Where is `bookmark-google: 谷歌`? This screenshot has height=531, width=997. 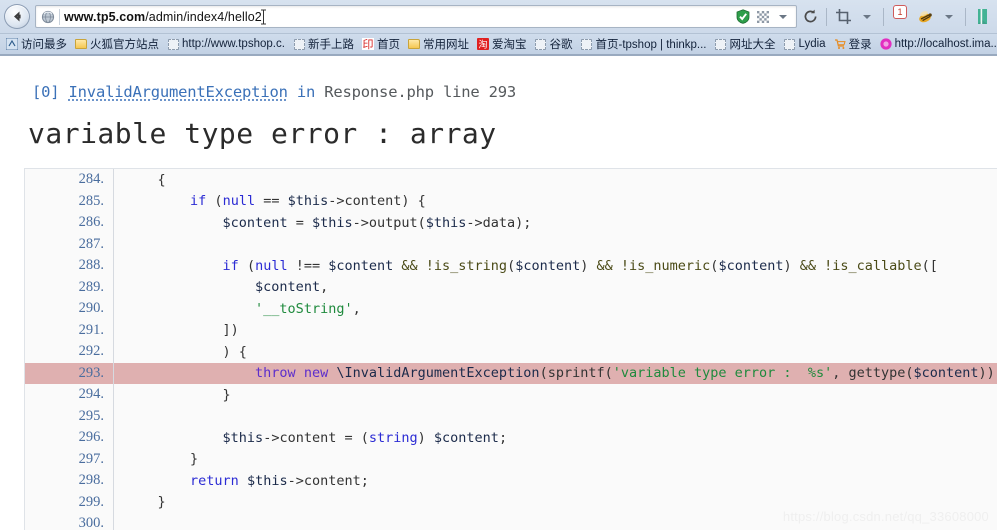 bookmark-google: 谷歌 is located at coordinates (554, 44).